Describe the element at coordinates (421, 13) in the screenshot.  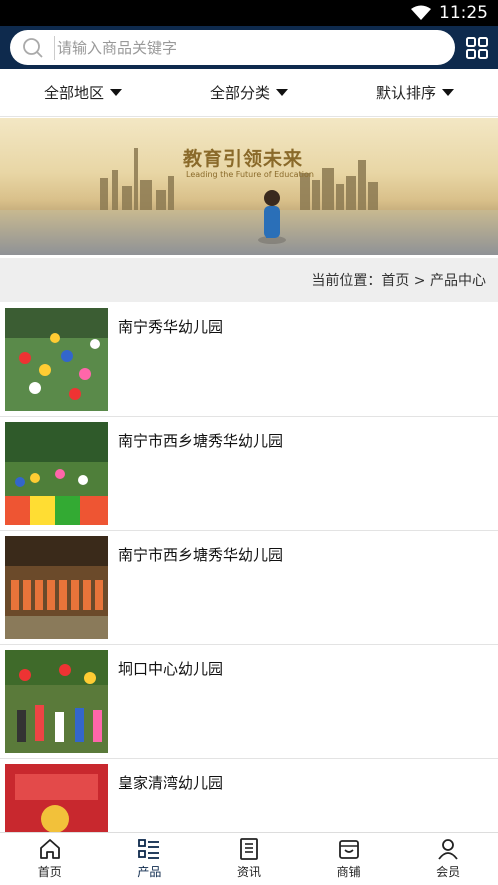
I see `wifi-icon` at that location.